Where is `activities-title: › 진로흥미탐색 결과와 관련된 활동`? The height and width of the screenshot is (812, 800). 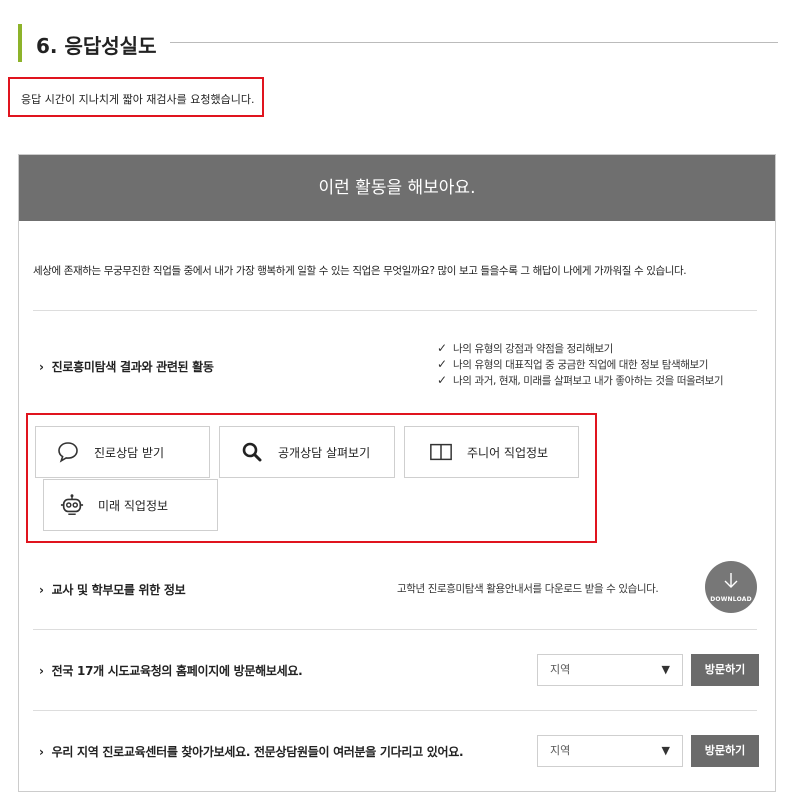
activities-title: › 진로흥미탐색 결과와 관련된 활동 is located at coordinates (126, 366).